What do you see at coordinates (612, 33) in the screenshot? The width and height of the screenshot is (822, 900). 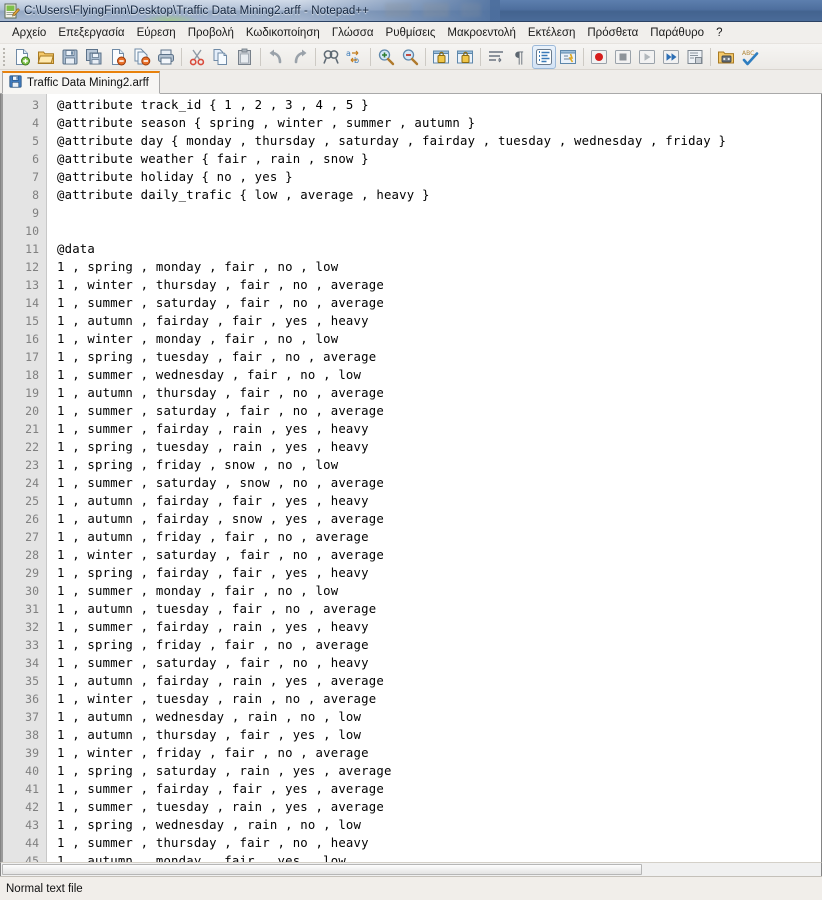 I see `menu-plugins: Πρόσθετα` at bounding box center [612, 33].